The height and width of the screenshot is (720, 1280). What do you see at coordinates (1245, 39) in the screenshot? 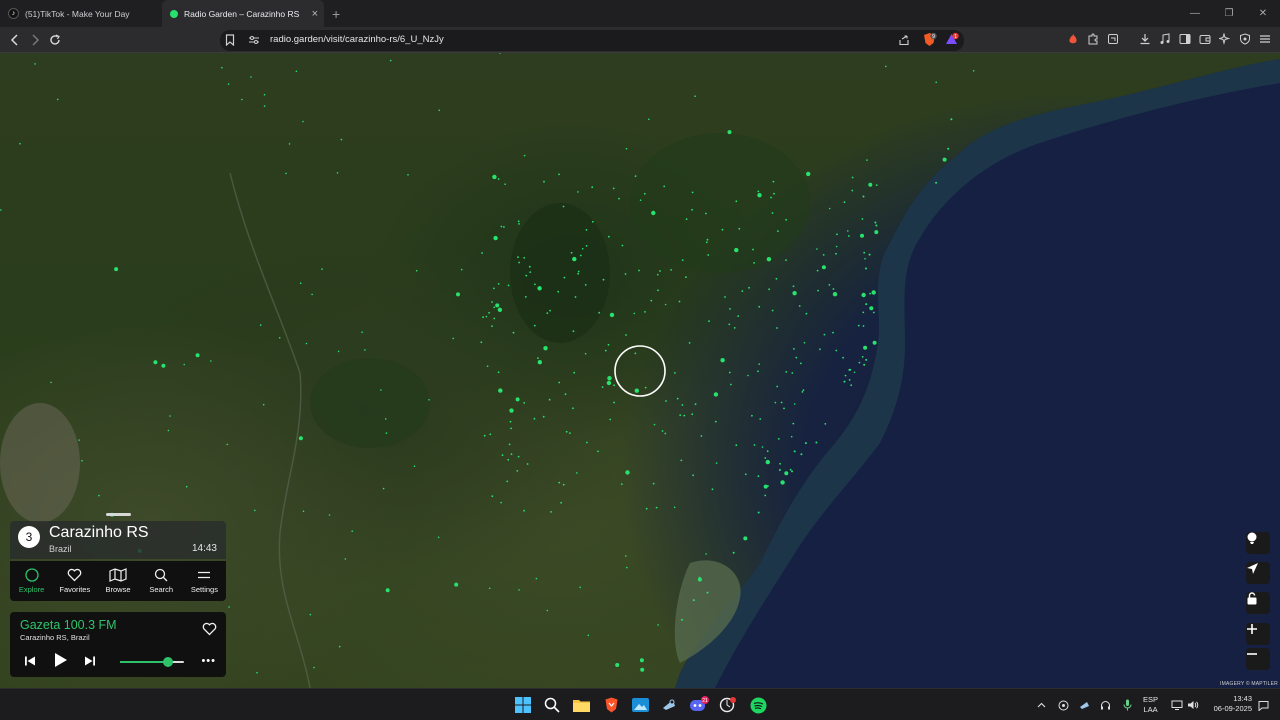
I see `vpn-shield-icon` at bounding box center [1245, 39].